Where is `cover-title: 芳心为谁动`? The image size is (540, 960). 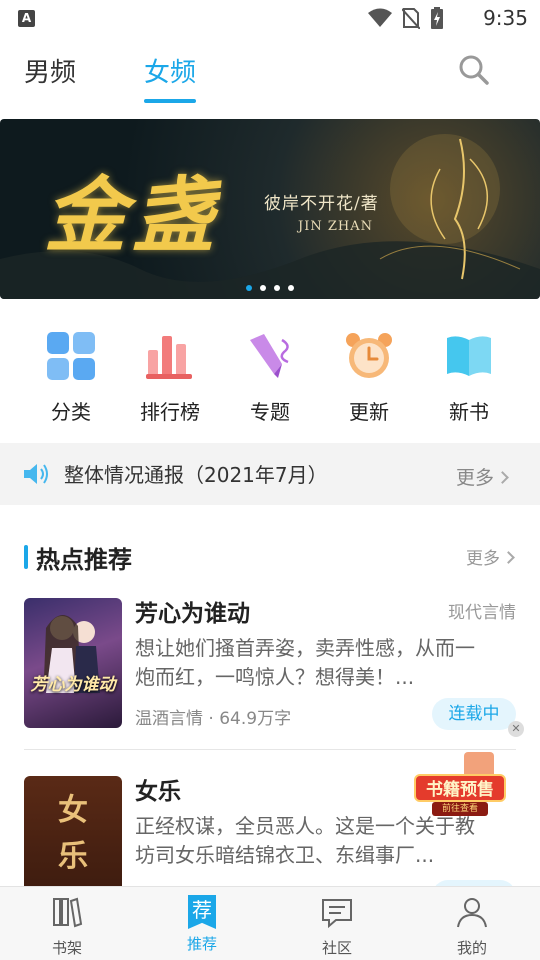
cover-title: 芳心为谁动 is located at coordinates (73, 685).